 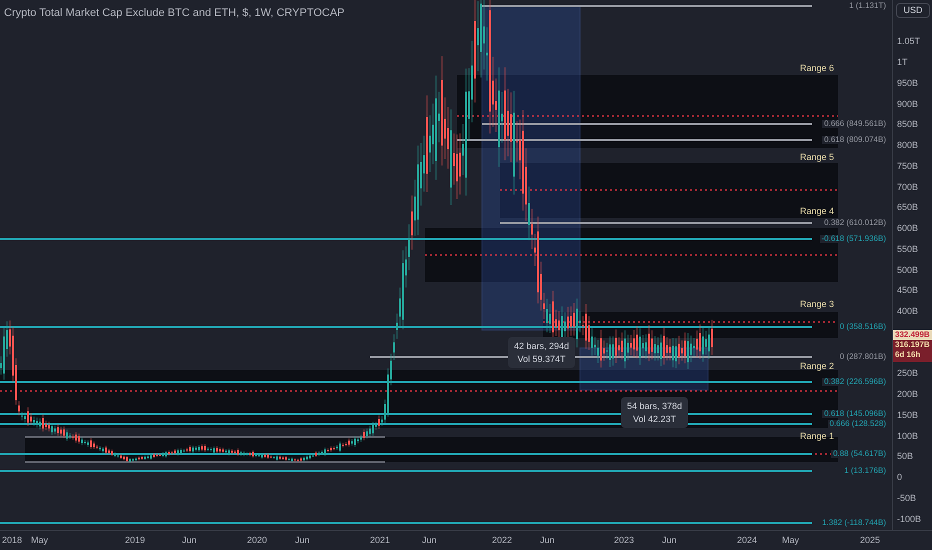 I want to click on price-axis-label: 0, so click(x=899, y=477).